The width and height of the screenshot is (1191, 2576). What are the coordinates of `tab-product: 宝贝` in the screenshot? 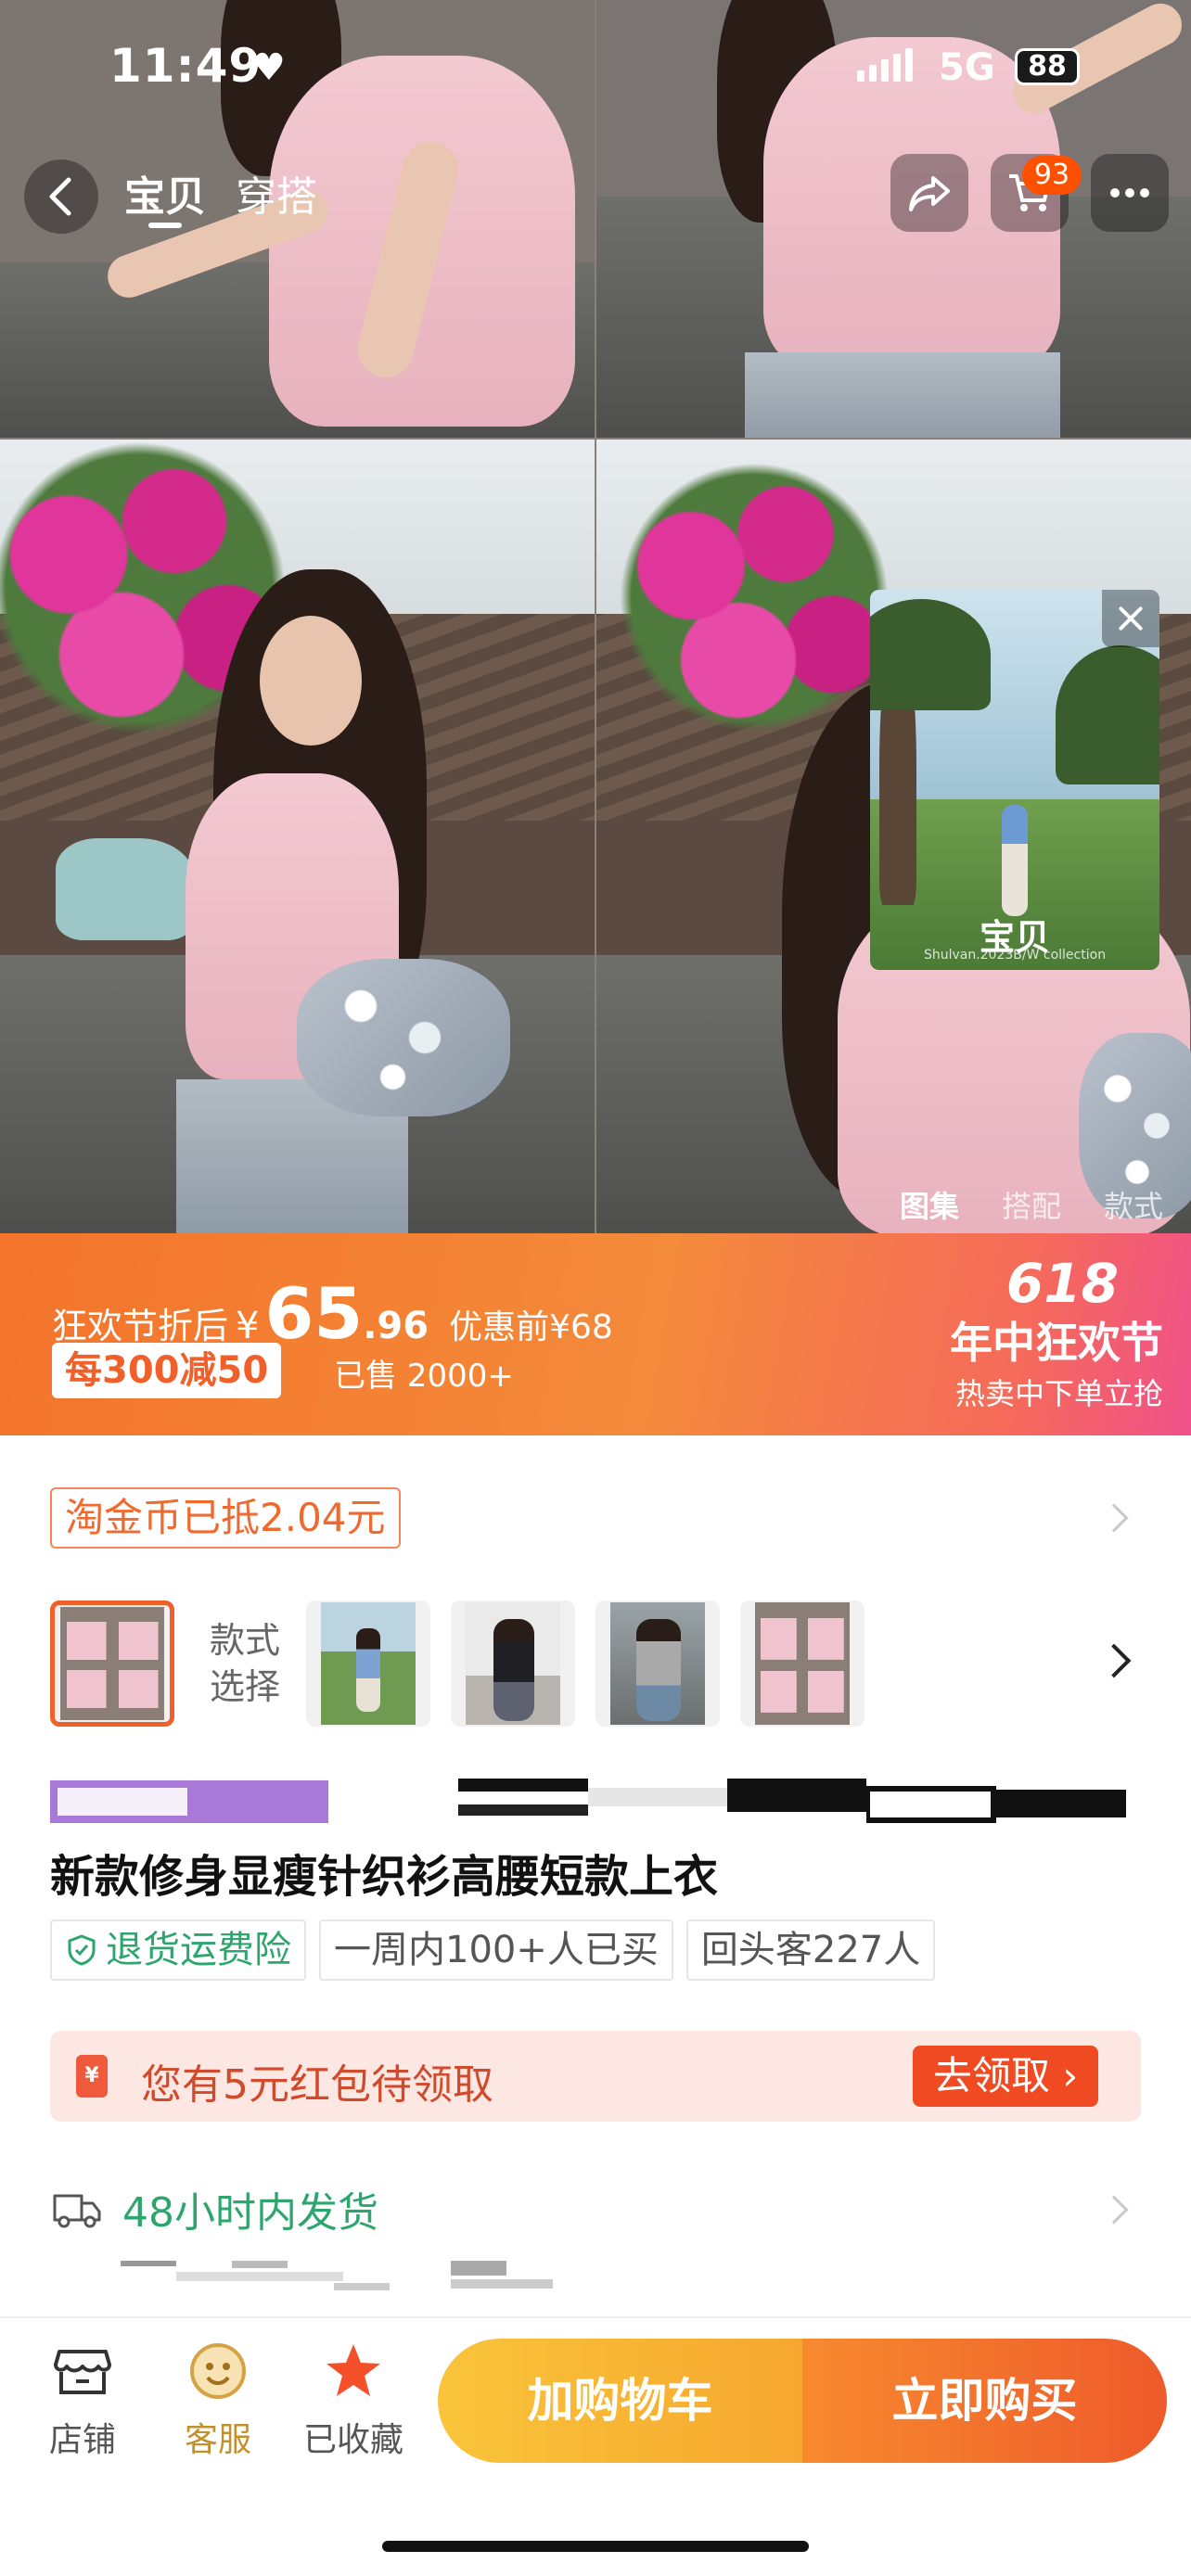 It's located at (165, 193).